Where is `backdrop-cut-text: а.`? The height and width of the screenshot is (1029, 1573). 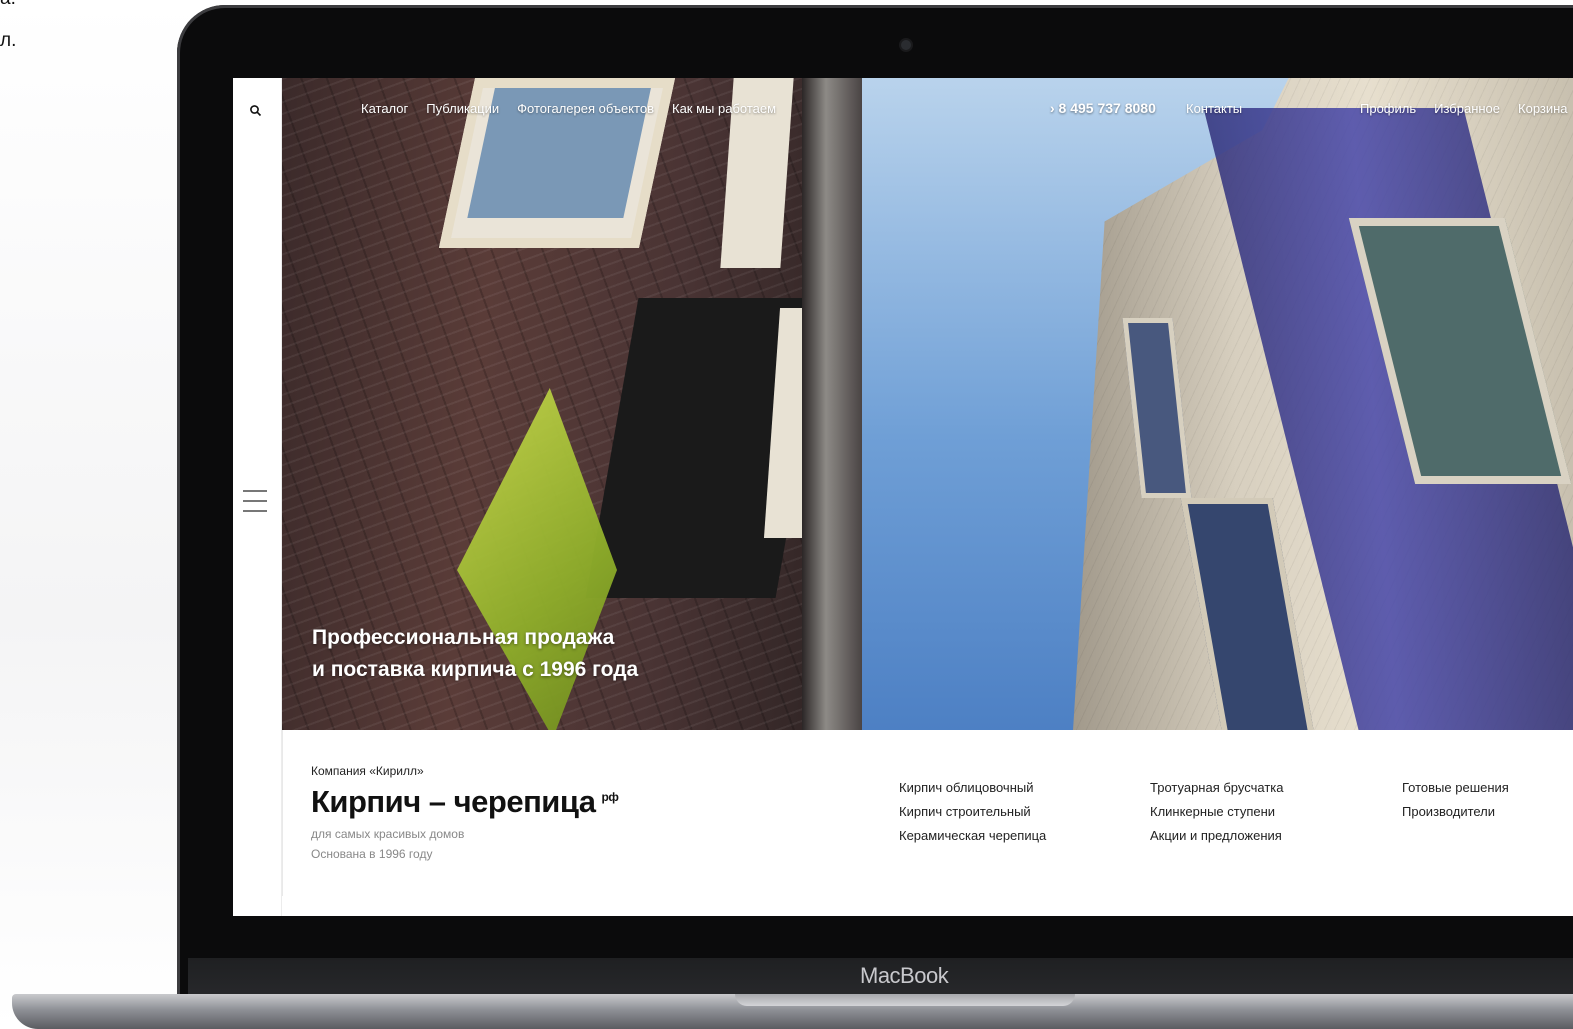 backdrop-cut-text: а. is located at coordinates (8, 5).